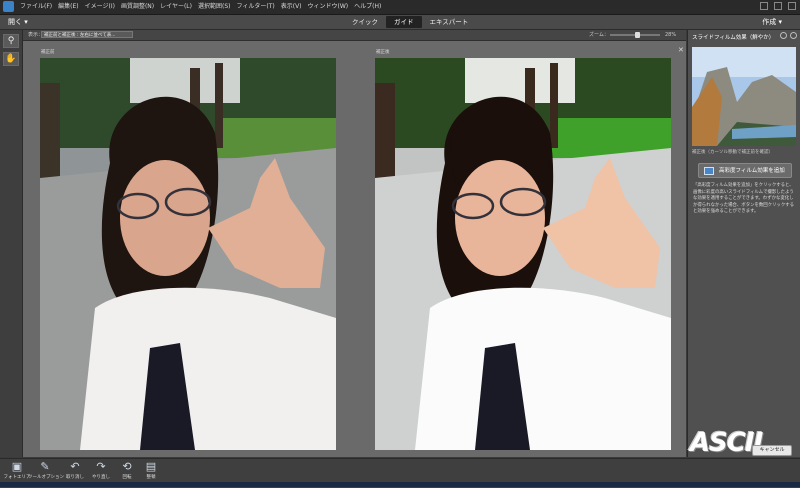 This screenshot has width=800, height=488. I want to click on mode-tabs: クイック ガイド エキスパート, so click(410, 22).